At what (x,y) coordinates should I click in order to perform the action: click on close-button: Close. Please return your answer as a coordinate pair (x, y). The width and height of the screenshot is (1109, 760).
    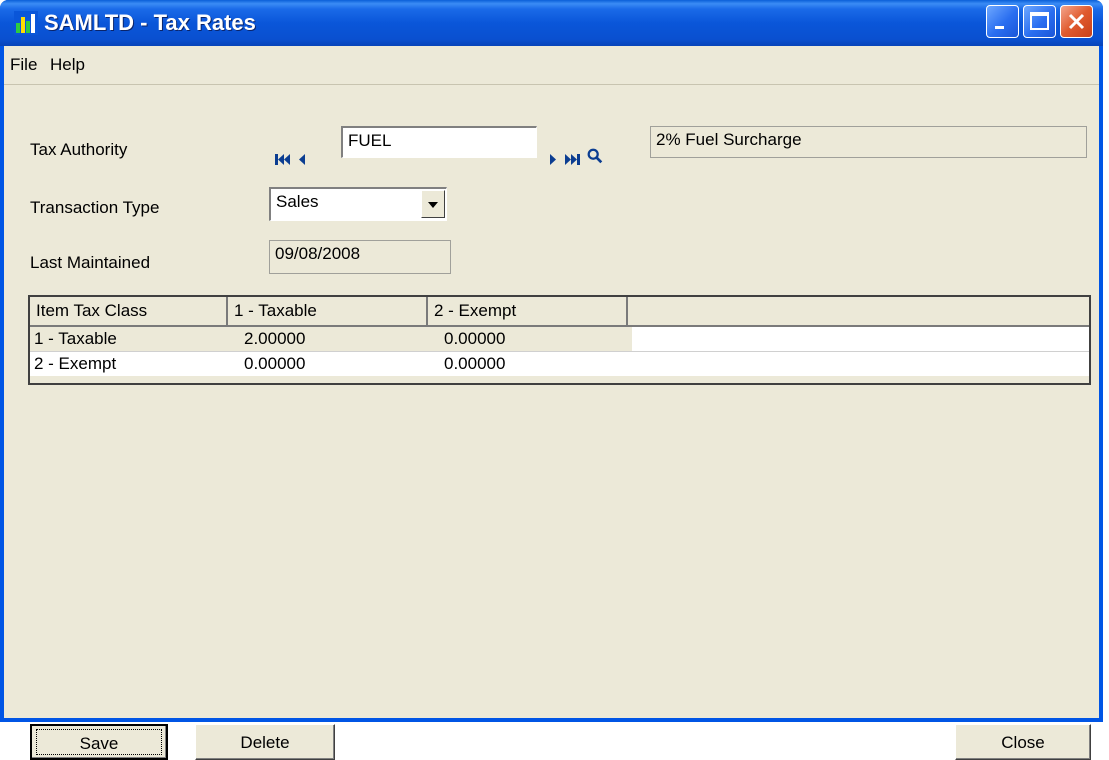
    Looking at the image, I should click on (1023, 742).